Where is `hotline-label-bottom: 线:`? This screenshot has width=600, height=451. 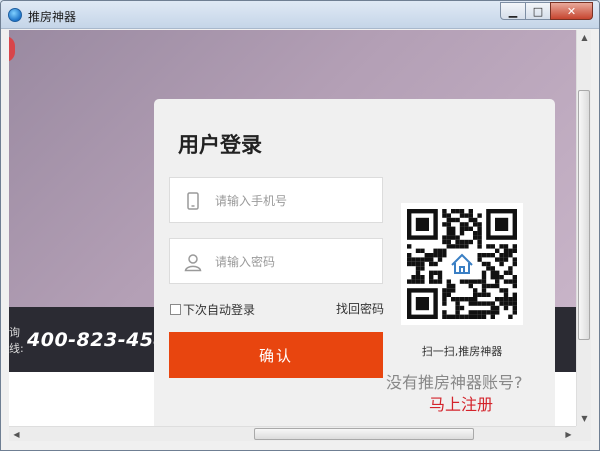
hotline-label-bottom: 线: is located at coordinates (16, 348).